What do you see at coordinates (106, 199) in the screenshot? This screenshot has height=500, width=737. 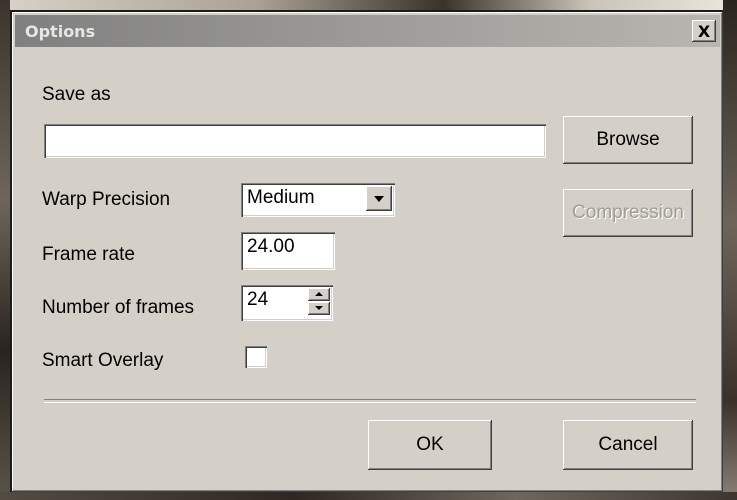 I see `warp-precision-label: Warp Precision` at bounding box center [106, 199].